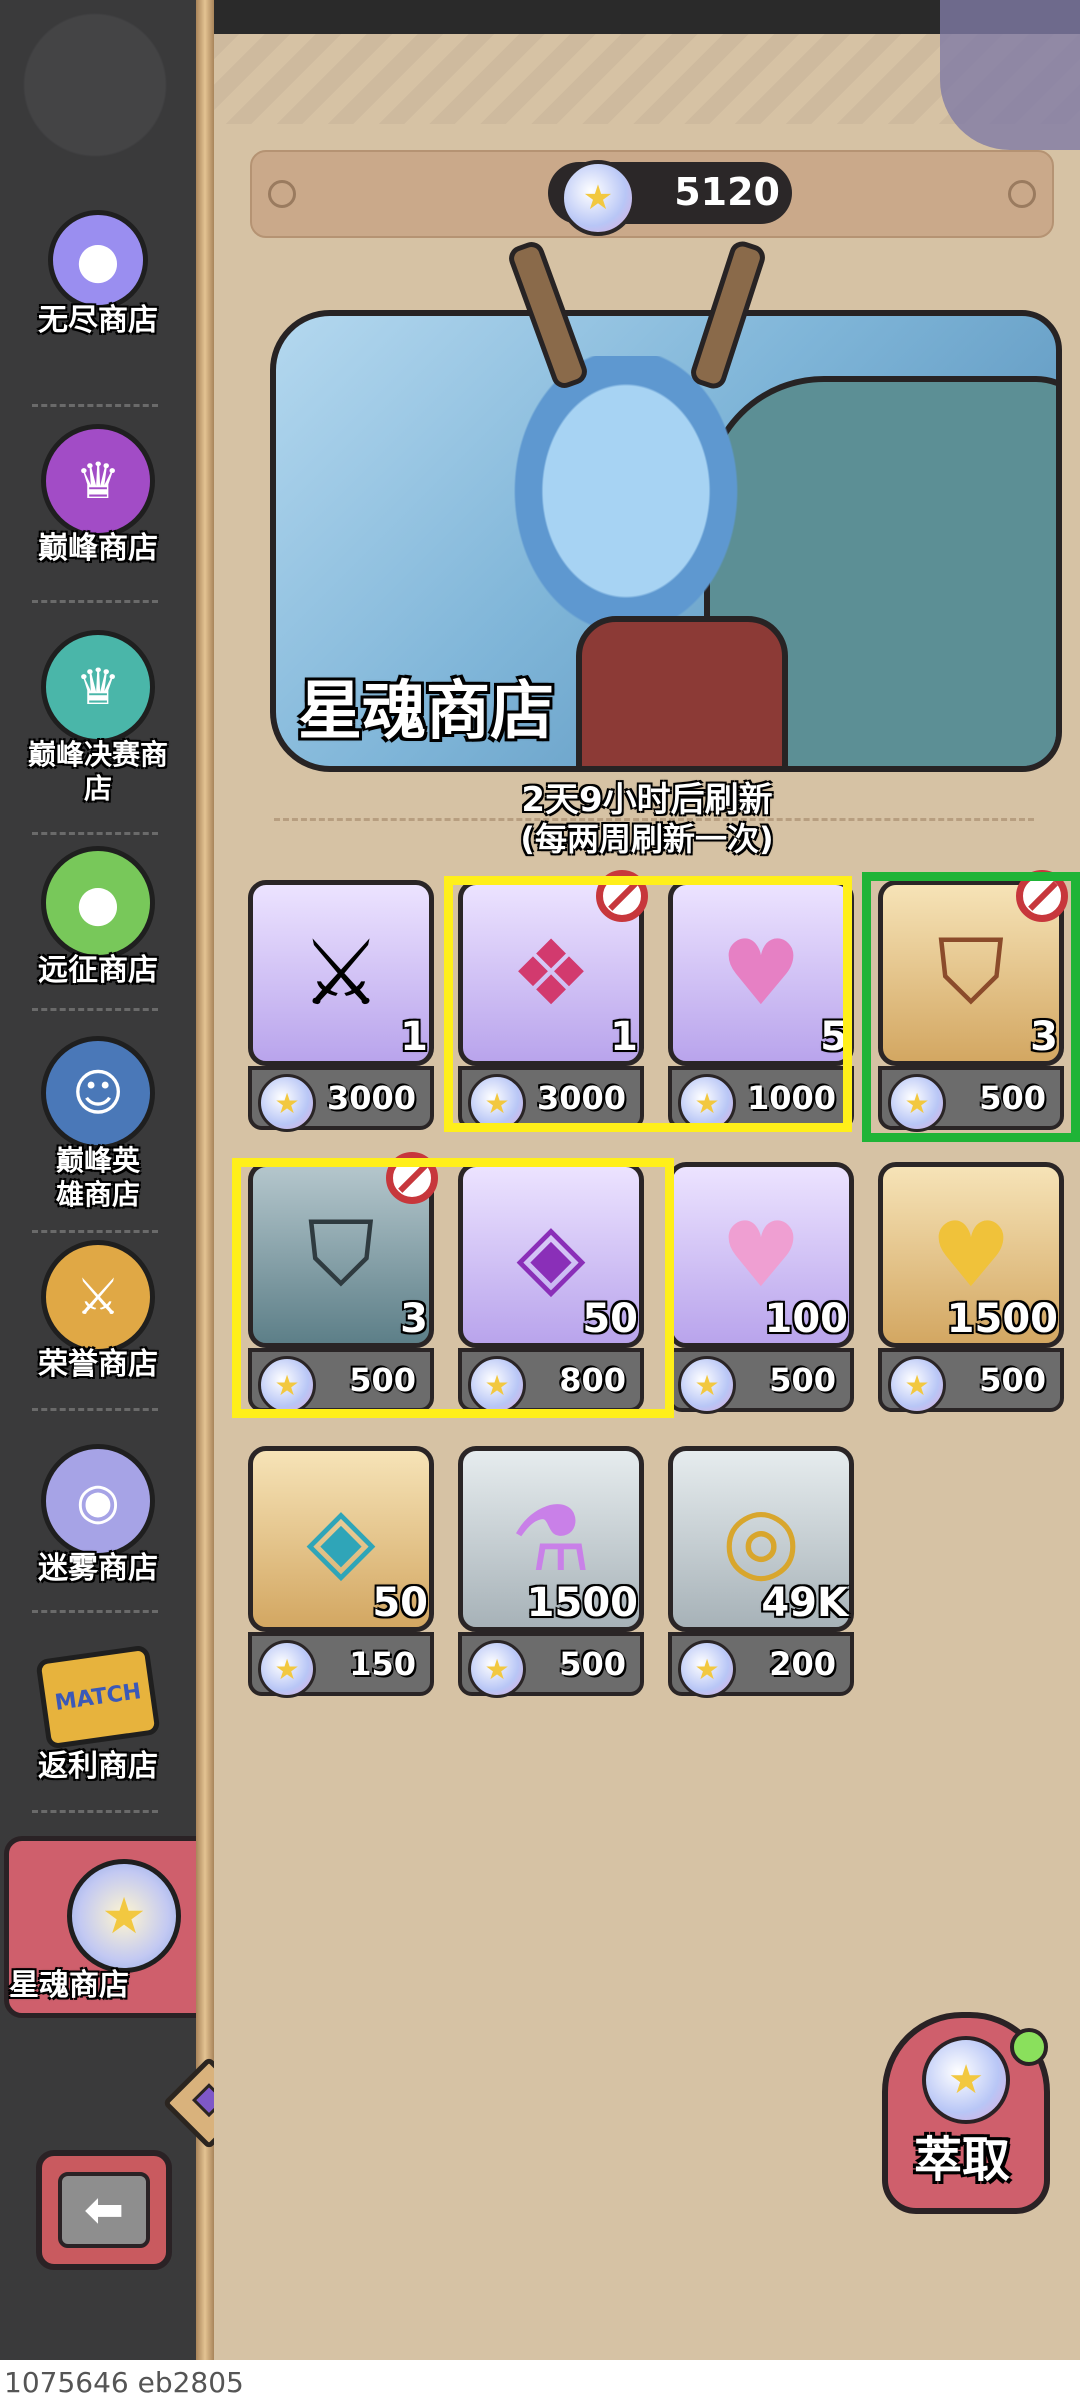 Image resolution: width=1080 pixels, height=2403 pixels. What do you see at coordinates (98, 687) in the screenshot?
I see `crown-gem-icon: ♛` at bounding box center [98, 687].